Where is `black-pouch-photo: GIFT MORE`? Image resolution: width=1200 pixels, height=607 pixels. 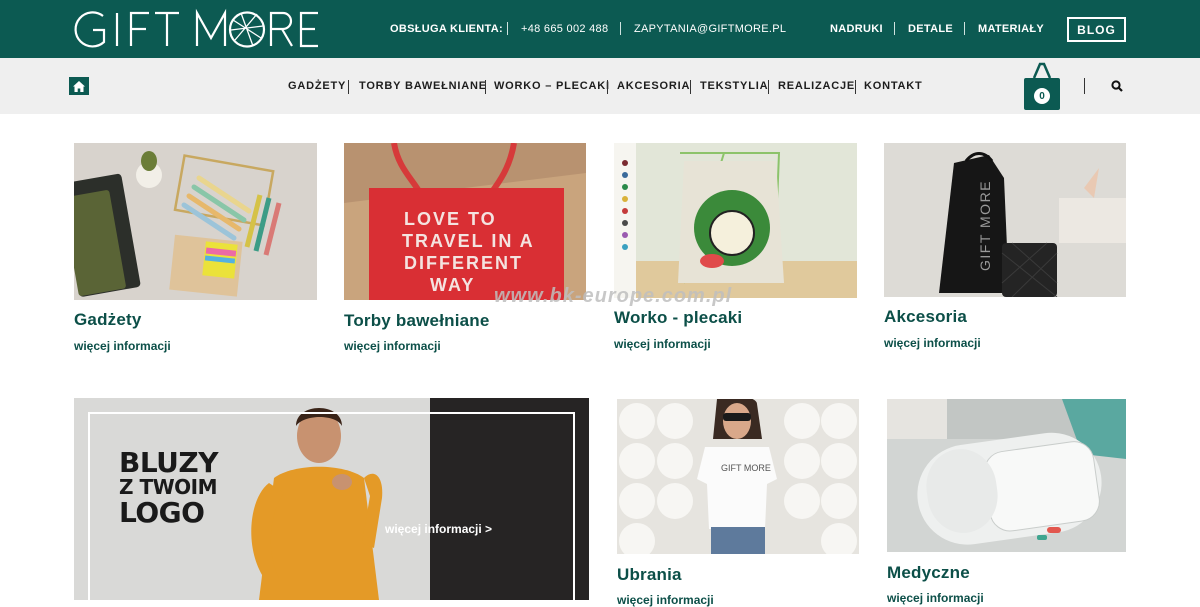
black-pouch-photo: GIFT MORE is located at coordinates (1005, 220).